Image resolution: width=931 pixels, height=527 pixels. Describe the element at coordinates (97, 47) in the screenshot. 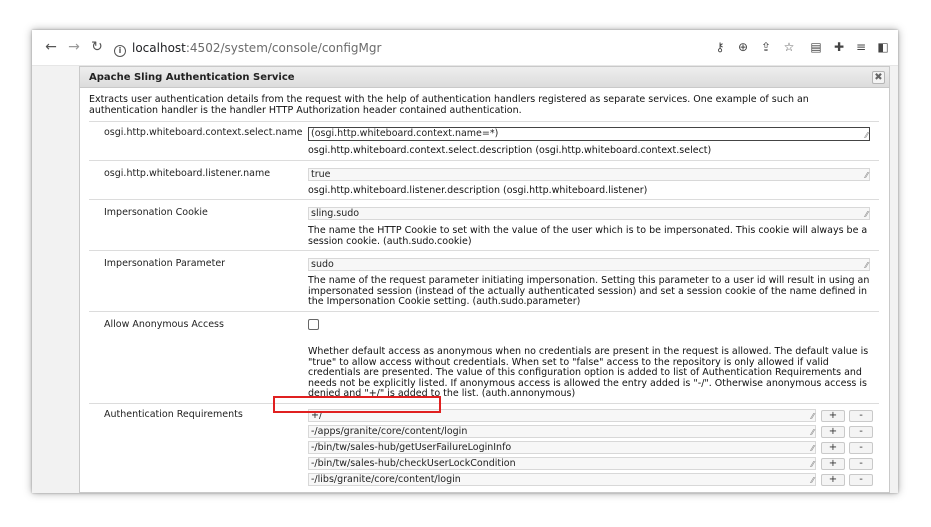

I see `reload-icon: ↻` at that location.